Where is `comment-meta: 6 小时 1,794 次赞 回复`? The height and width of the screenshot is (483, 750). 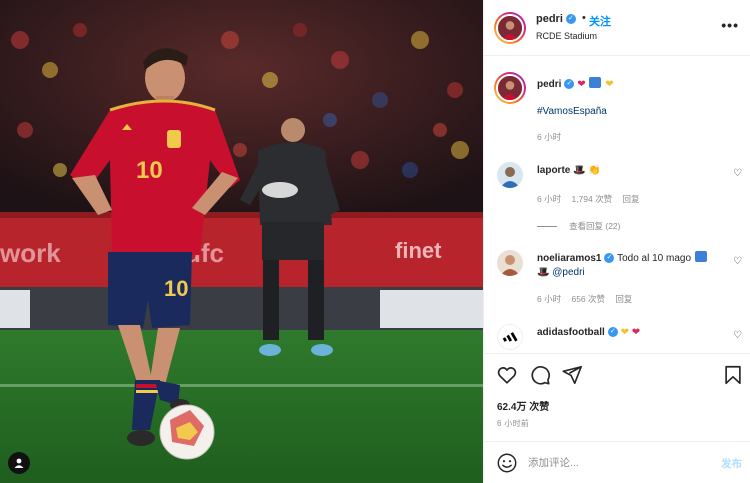
comment-meta: 6 小时 1,794 次赞 回复 is located at coordinates (592, 199).